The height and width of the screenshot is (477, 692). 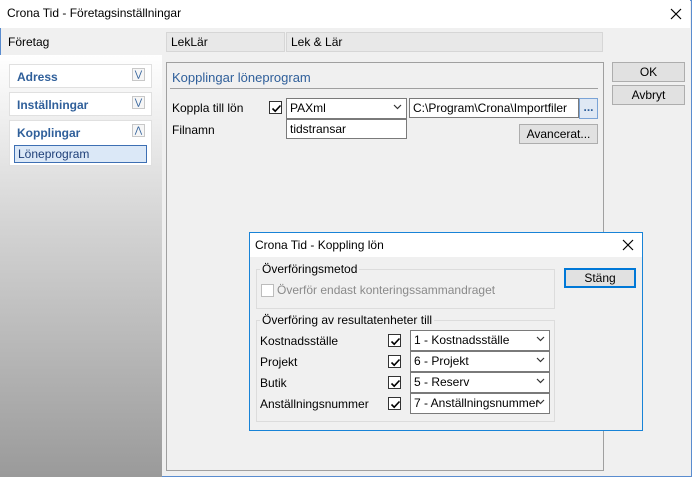 I want to click on sidebar-section-label: Adress, so click(x=37, y=77).